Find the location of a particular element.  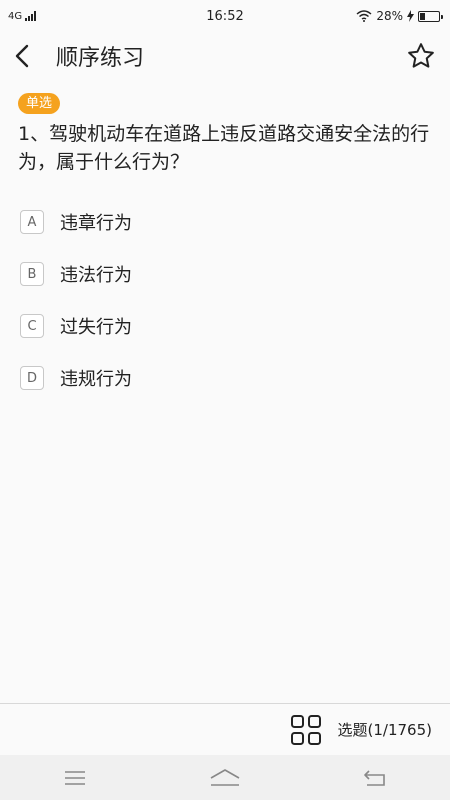

nav-back-button is located at coordinates (375, 778).